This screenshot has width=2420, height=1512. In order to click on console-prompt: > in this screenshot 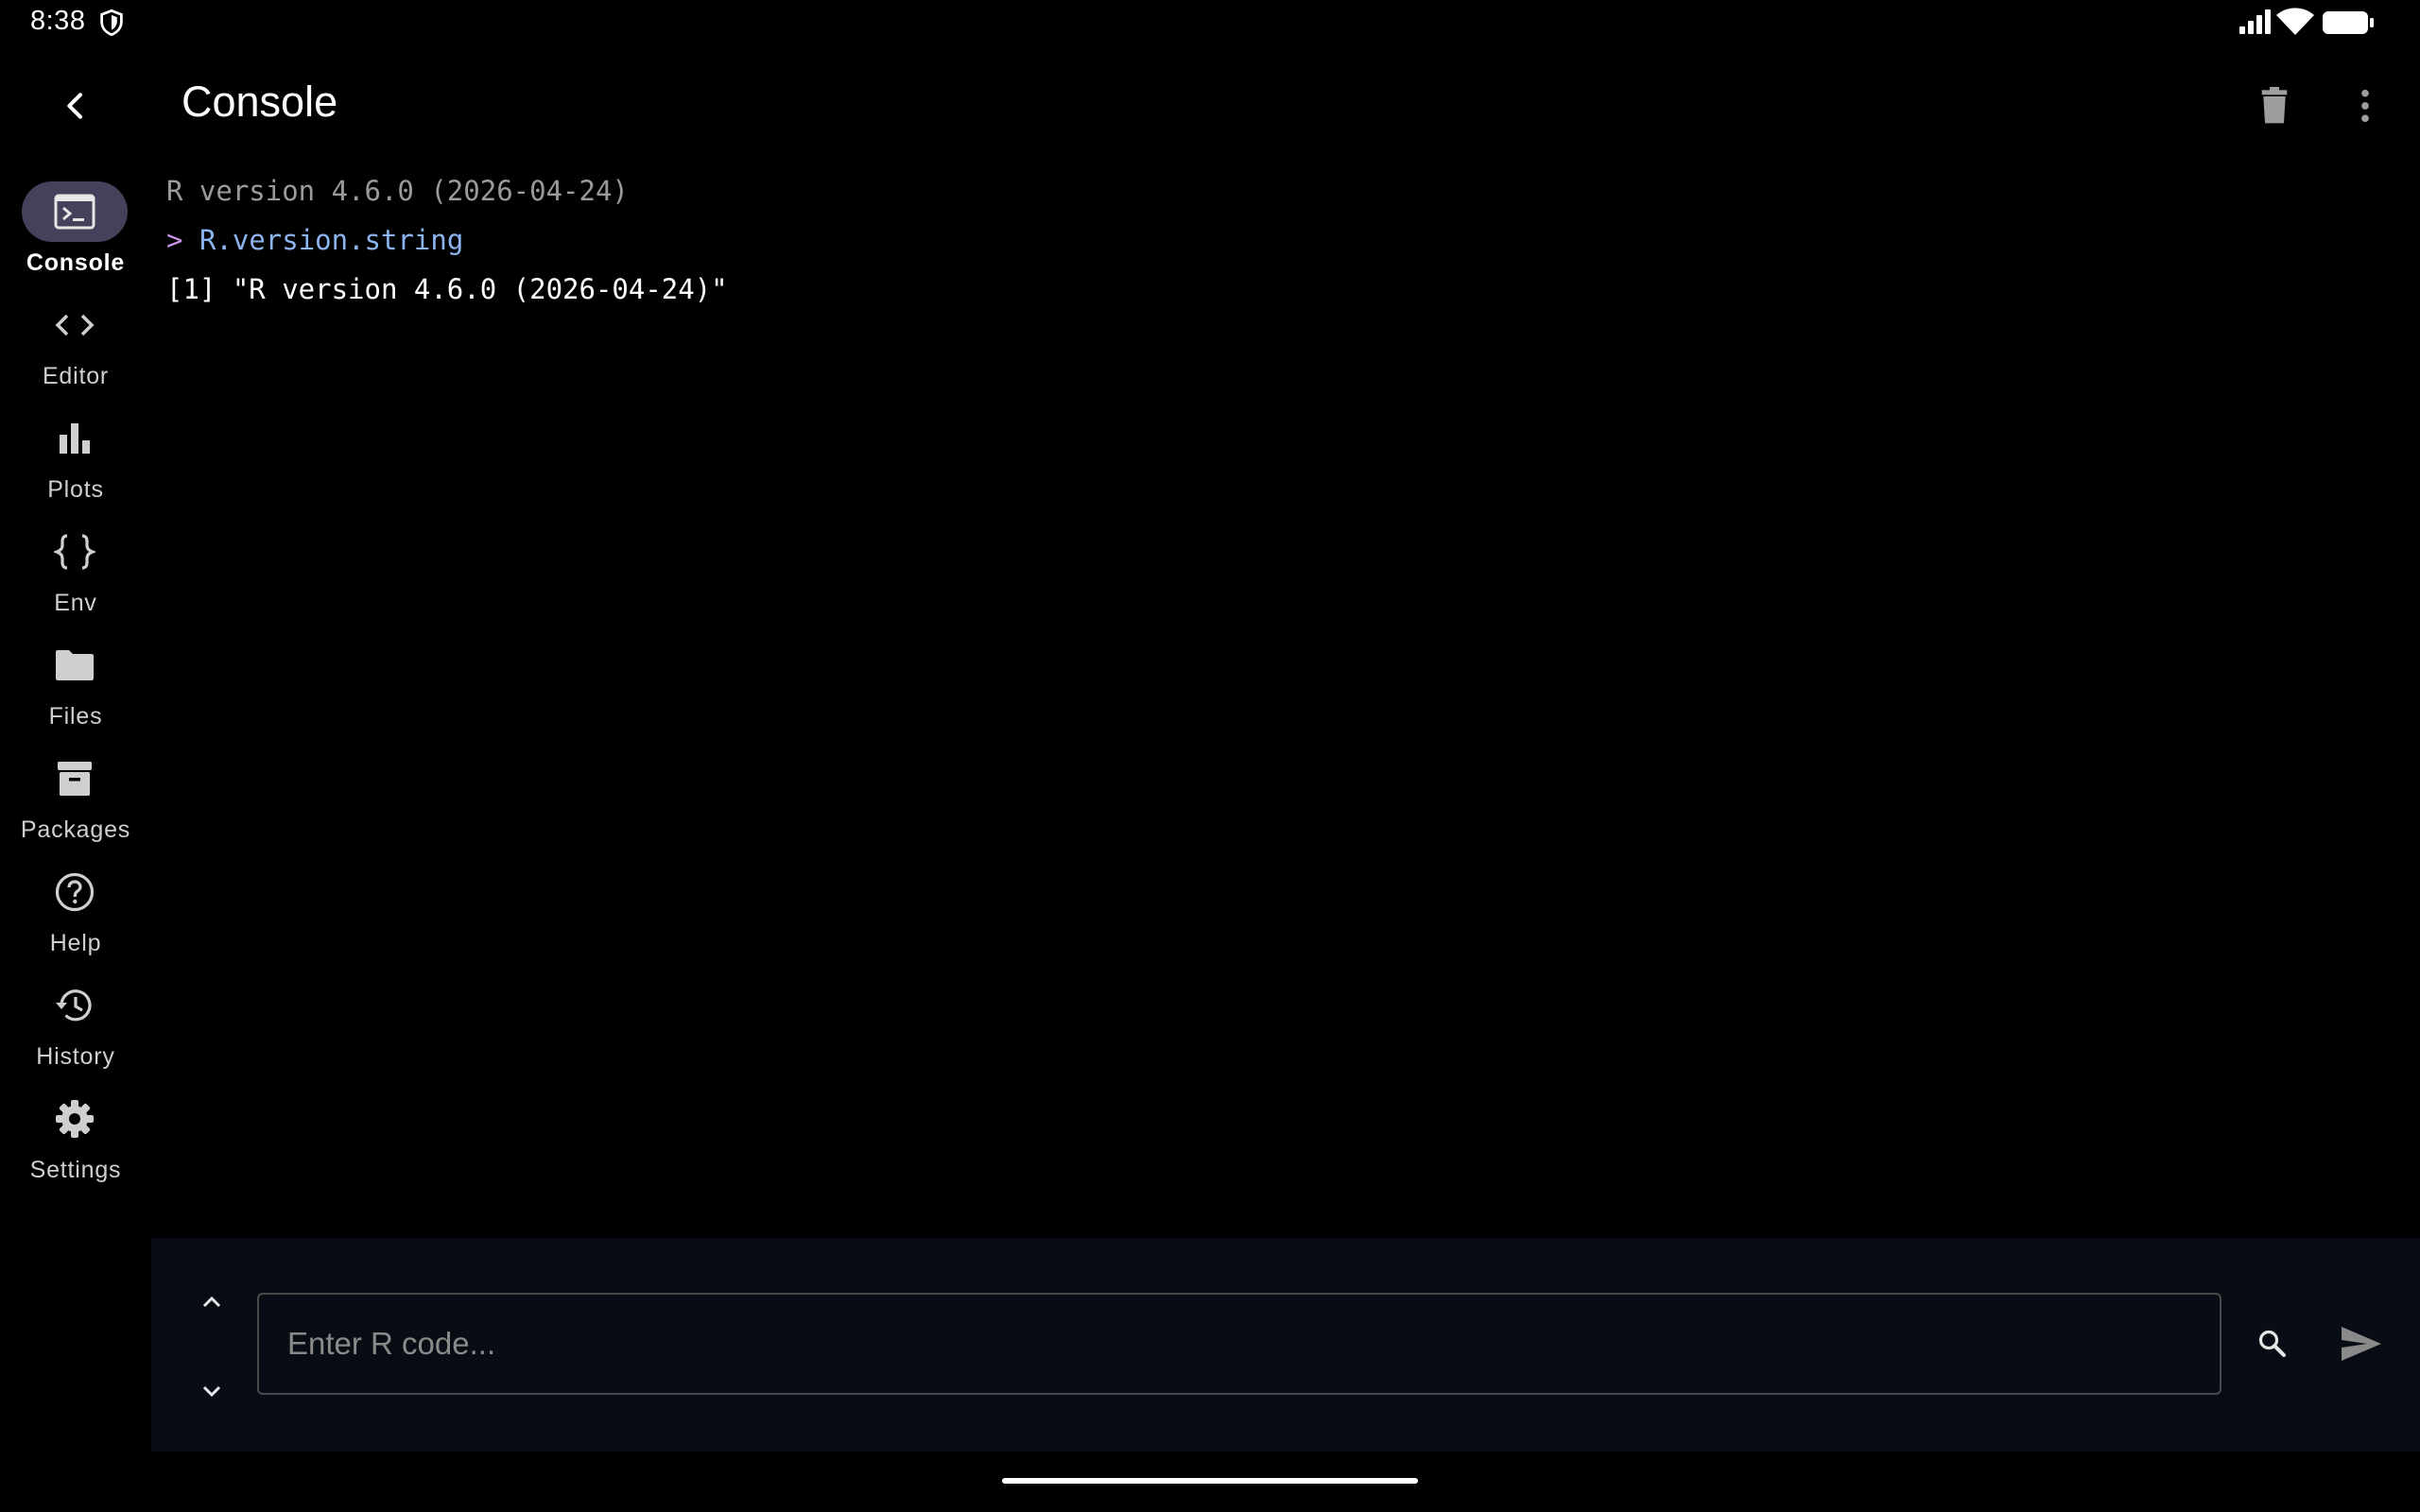, I will do `click(174, 240)`.